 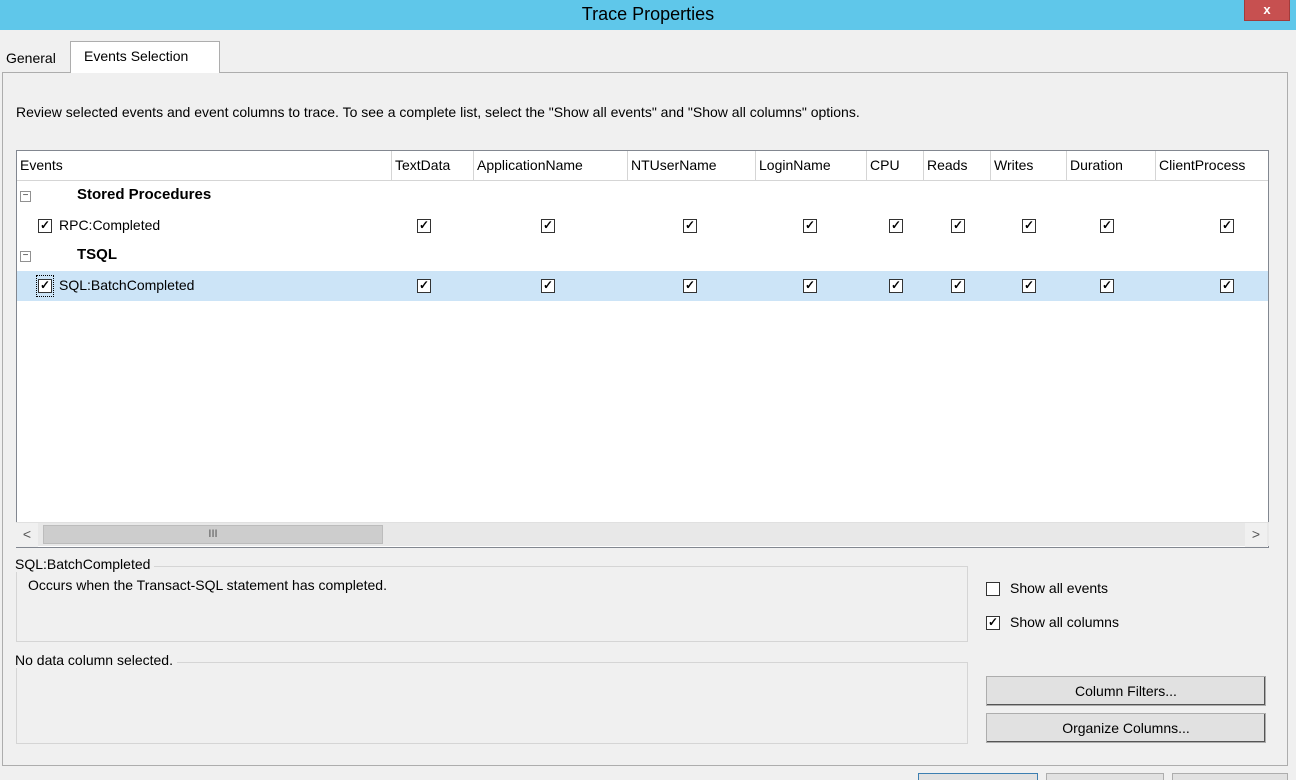 I want to click on event-label: SQL:BatchCompleted, so click(x=127, y=285).